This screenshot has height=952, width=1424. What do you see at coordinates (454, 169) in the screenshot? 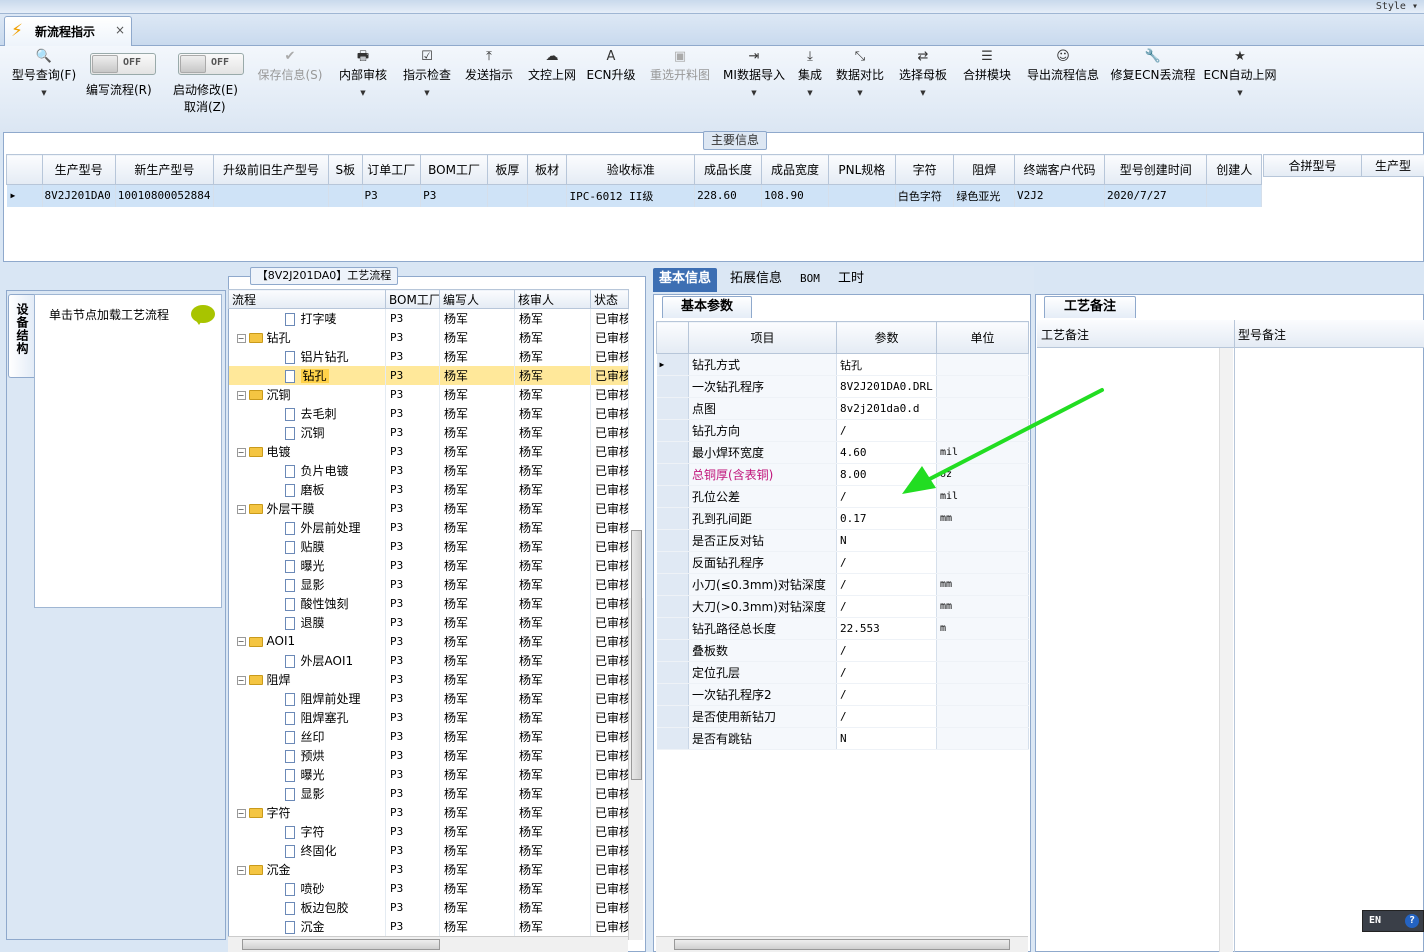
I see `column-header: BOM工厂` at bounding box center [454, 169].